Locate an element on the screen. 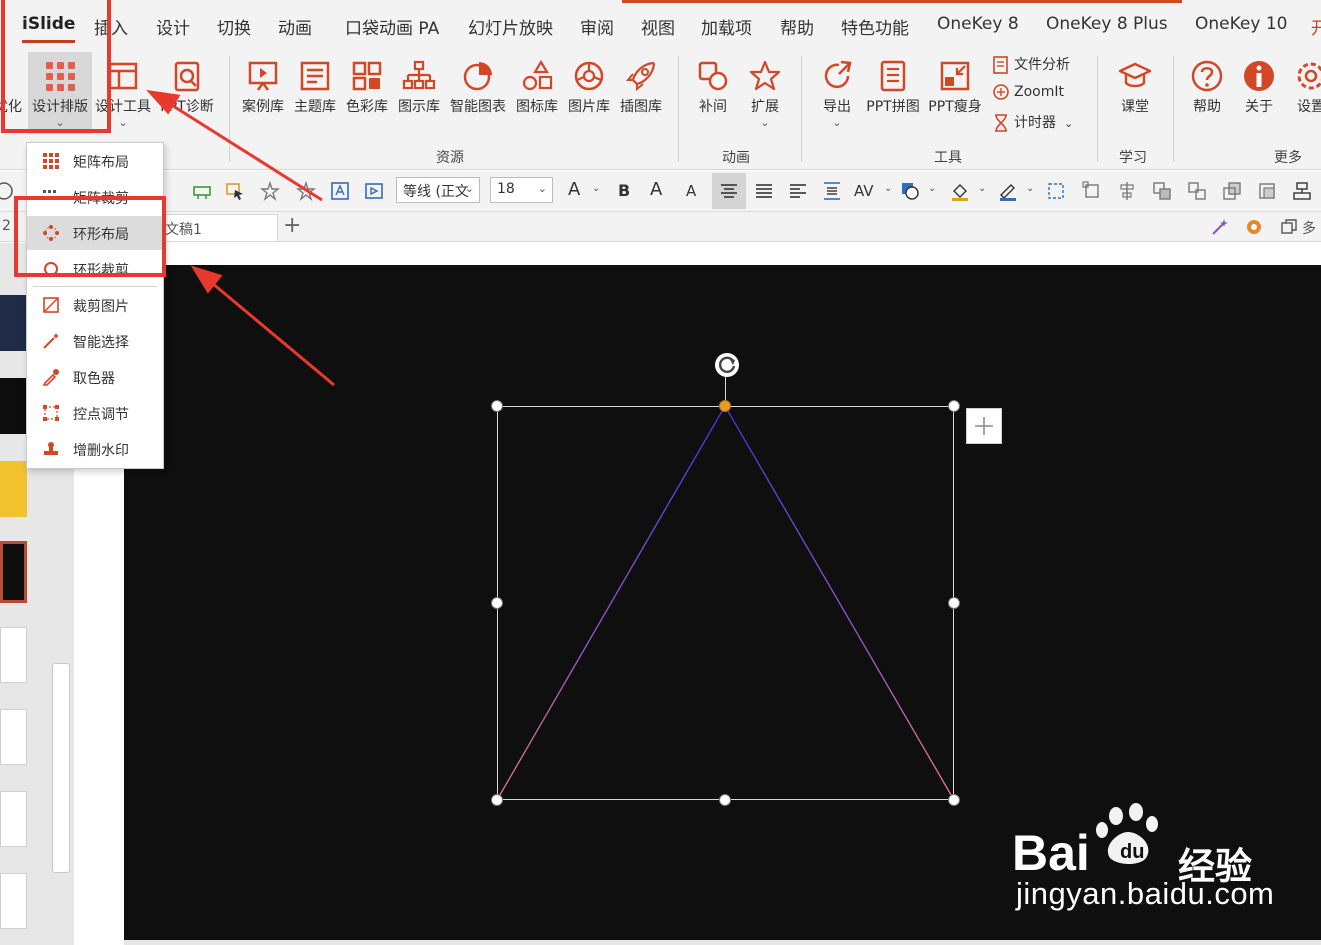  menu-item-label: 矩阵布局 is located at coordinates (101, 163).